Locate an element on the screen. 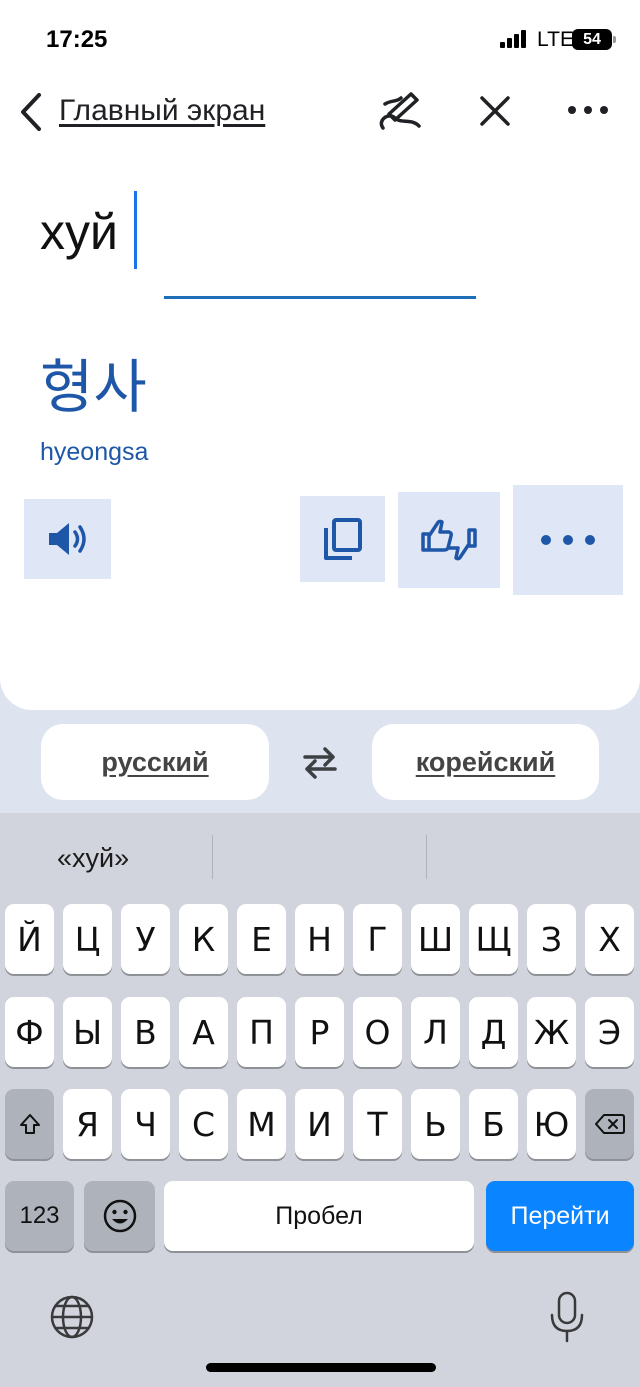  key: И is located at coordinates (319, 1124).